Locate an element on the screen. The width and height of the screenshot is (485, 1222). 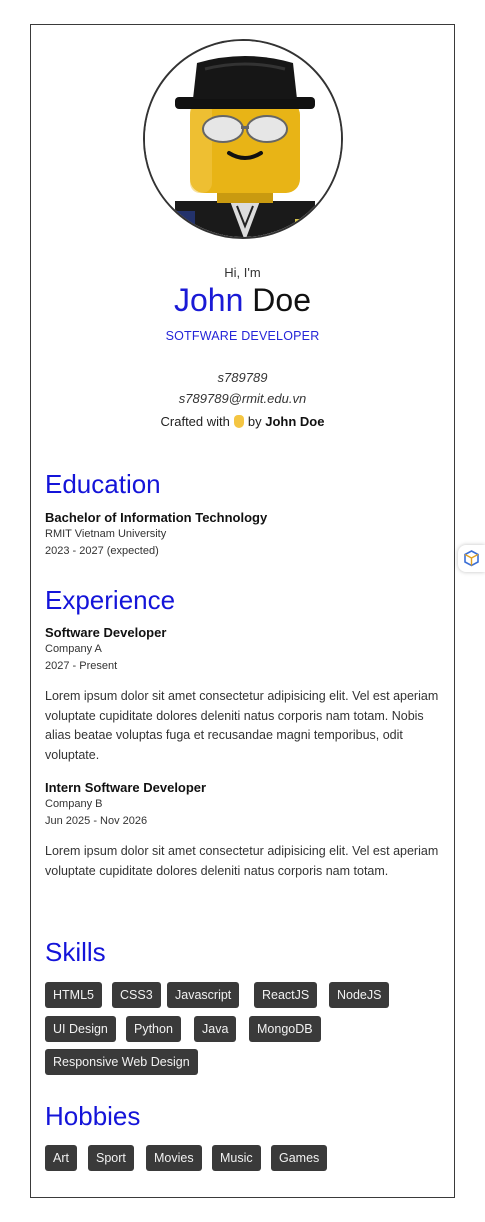
hobby-tag: Music is located at coordinates (236, 1158).